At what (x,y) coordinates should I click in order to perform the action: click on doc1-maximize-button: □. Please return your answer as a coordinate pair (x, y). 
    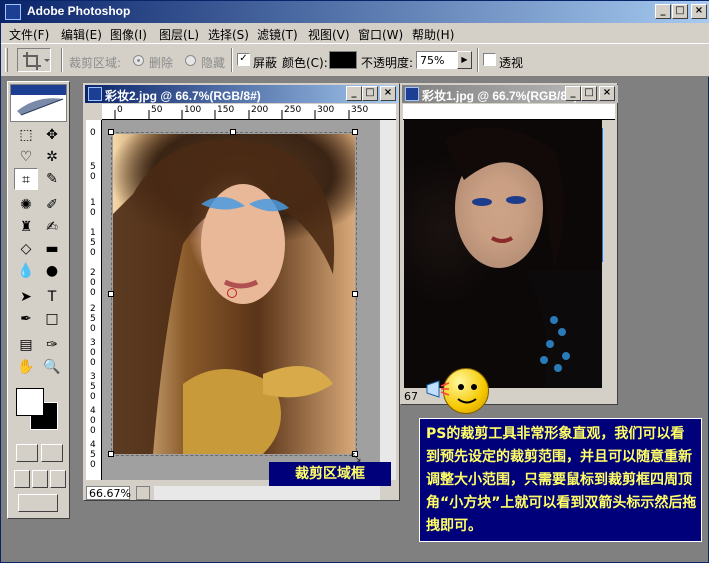
    Looking at the image, I should click on (589, 93).